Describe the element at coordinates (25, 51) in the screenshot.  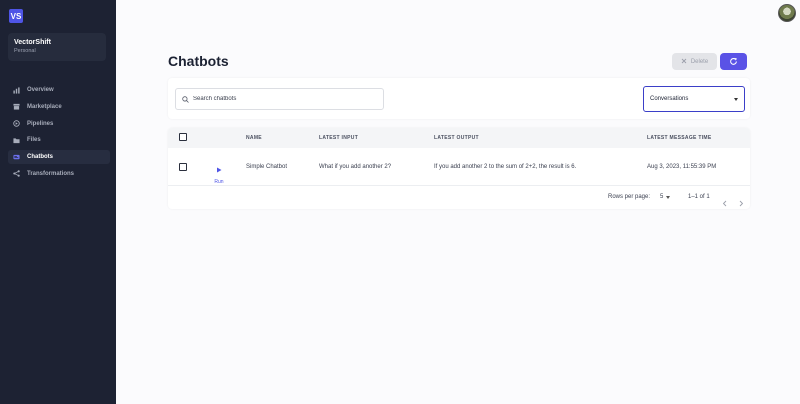
I see `workspace-type: Personal` at that location.